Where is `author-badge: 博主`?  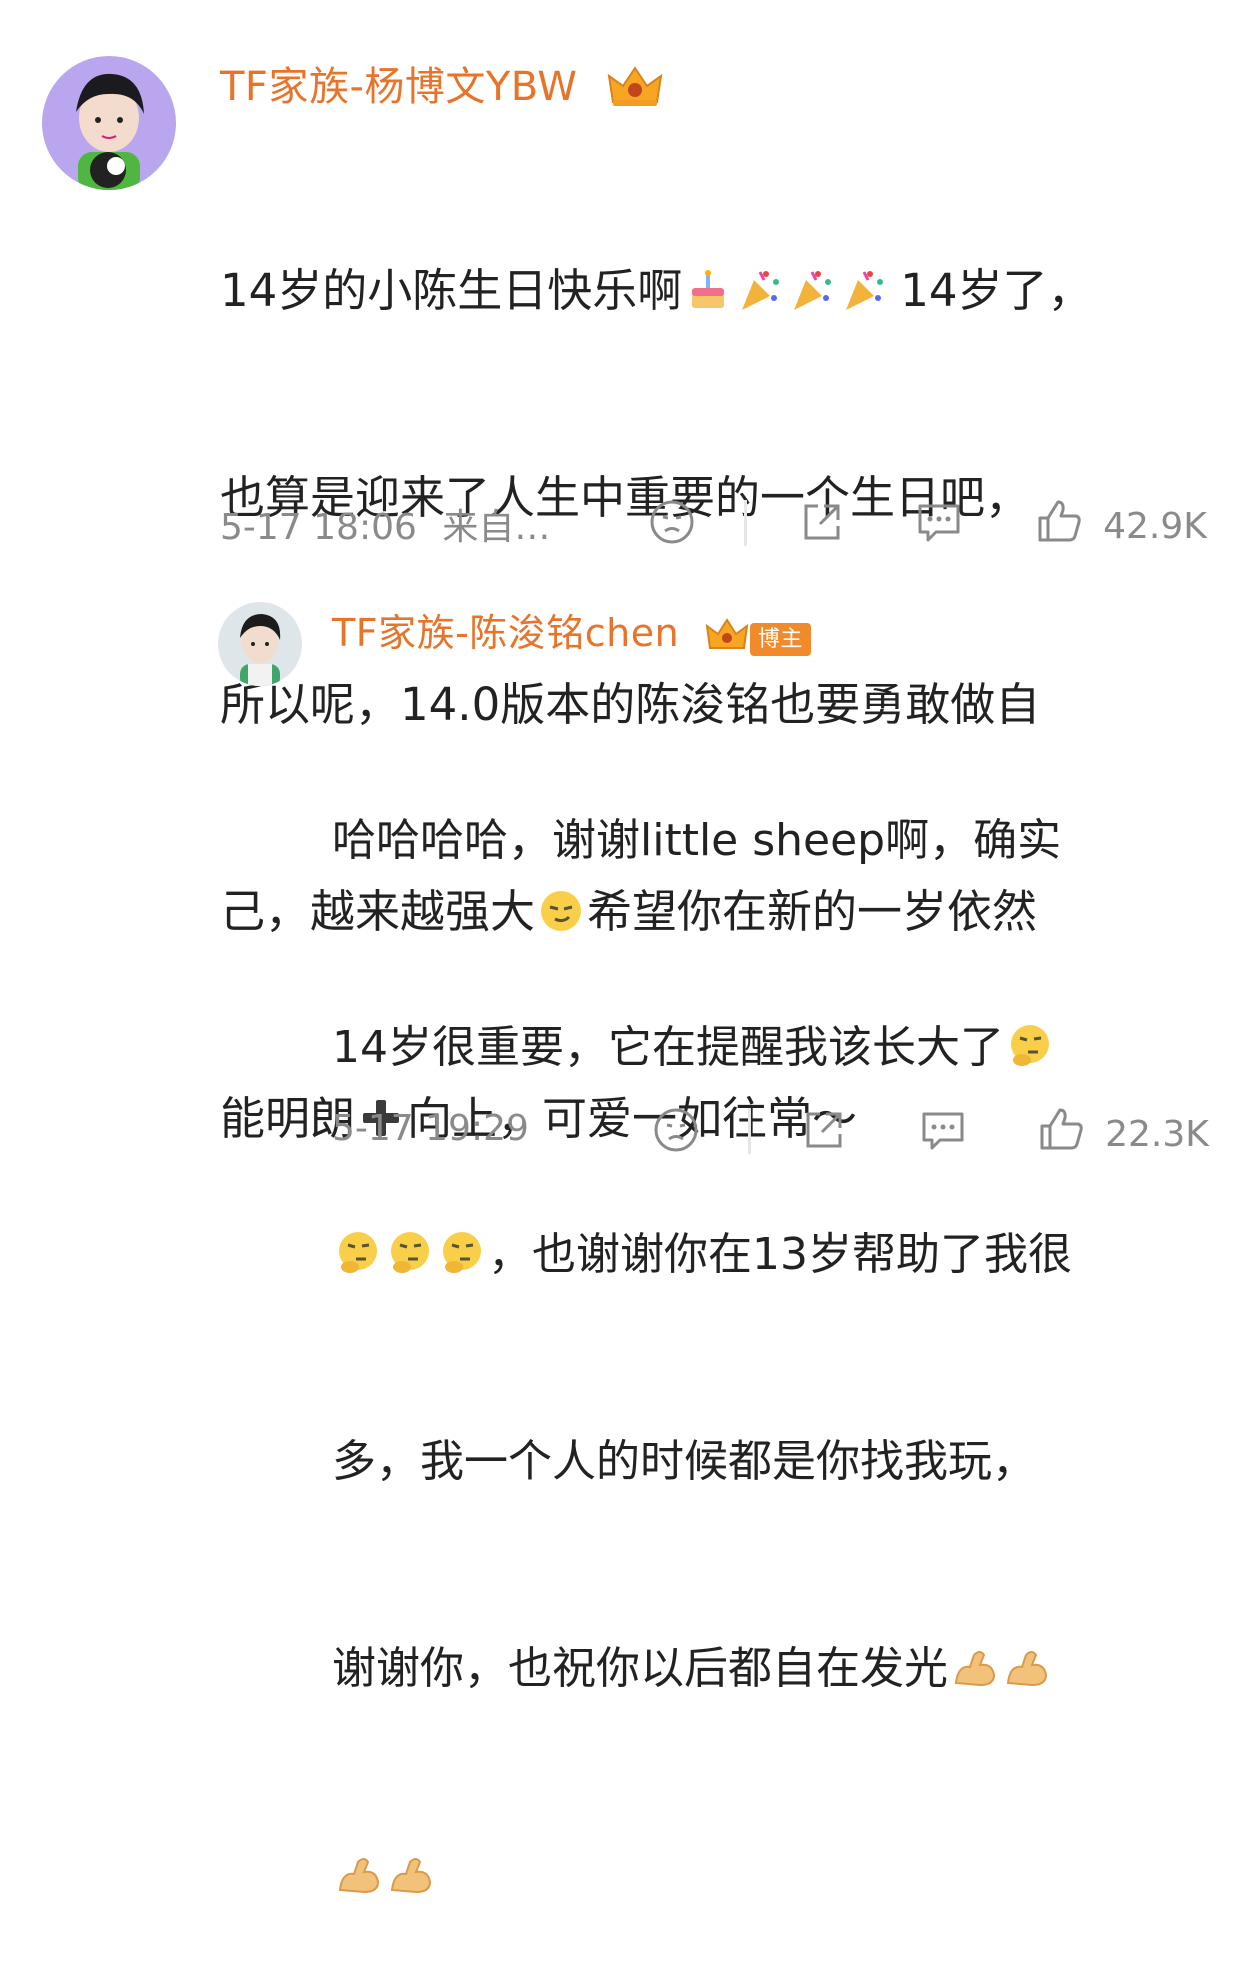 author-badge: 博主 is located at coordinates (780, 639).